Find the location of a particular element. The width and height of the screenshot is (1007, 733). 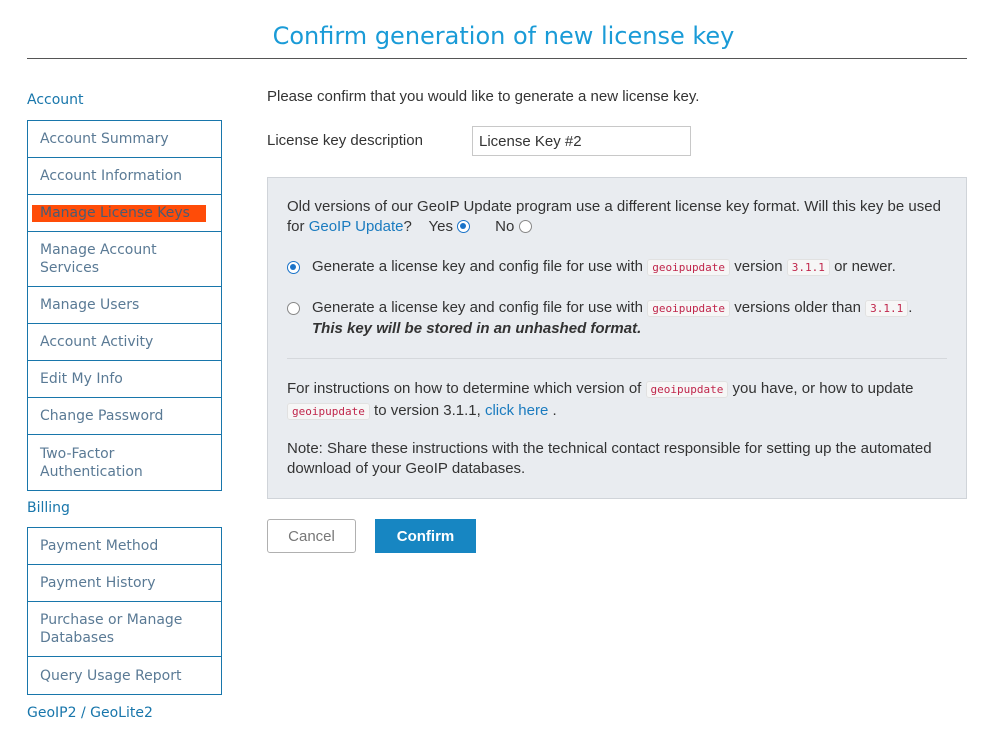

description-input is located at coordinates (581, 141).